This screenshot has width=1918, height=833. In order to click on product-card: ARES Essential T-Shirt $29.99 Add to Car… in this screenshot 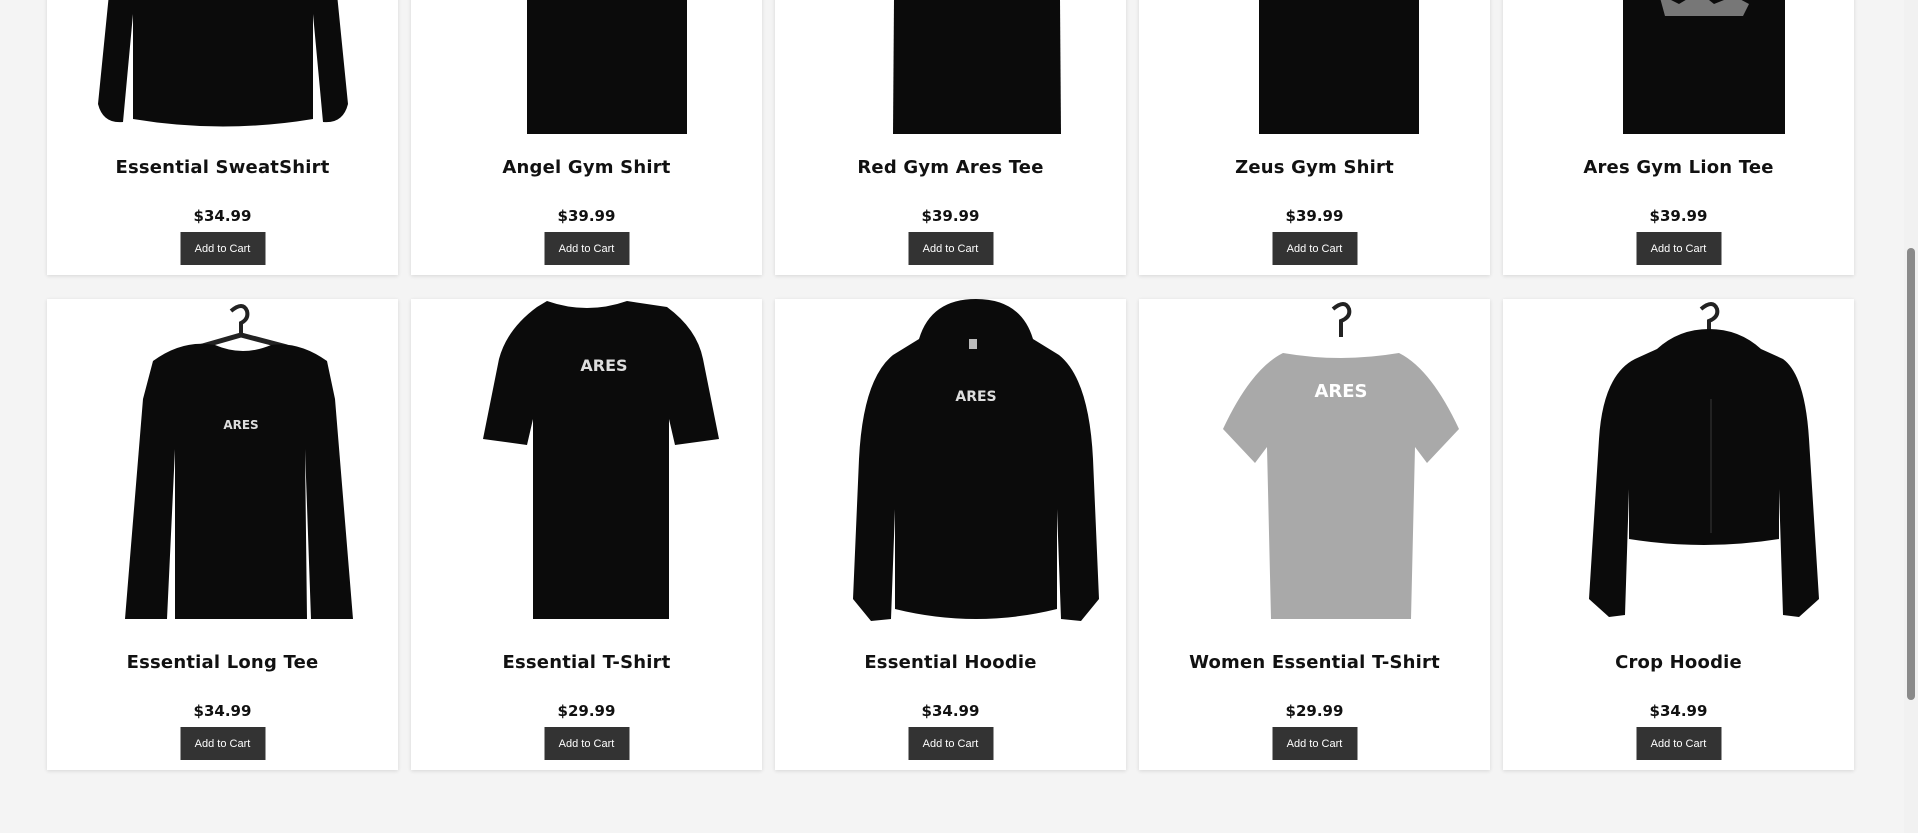, I will do `click(586, 534)`.